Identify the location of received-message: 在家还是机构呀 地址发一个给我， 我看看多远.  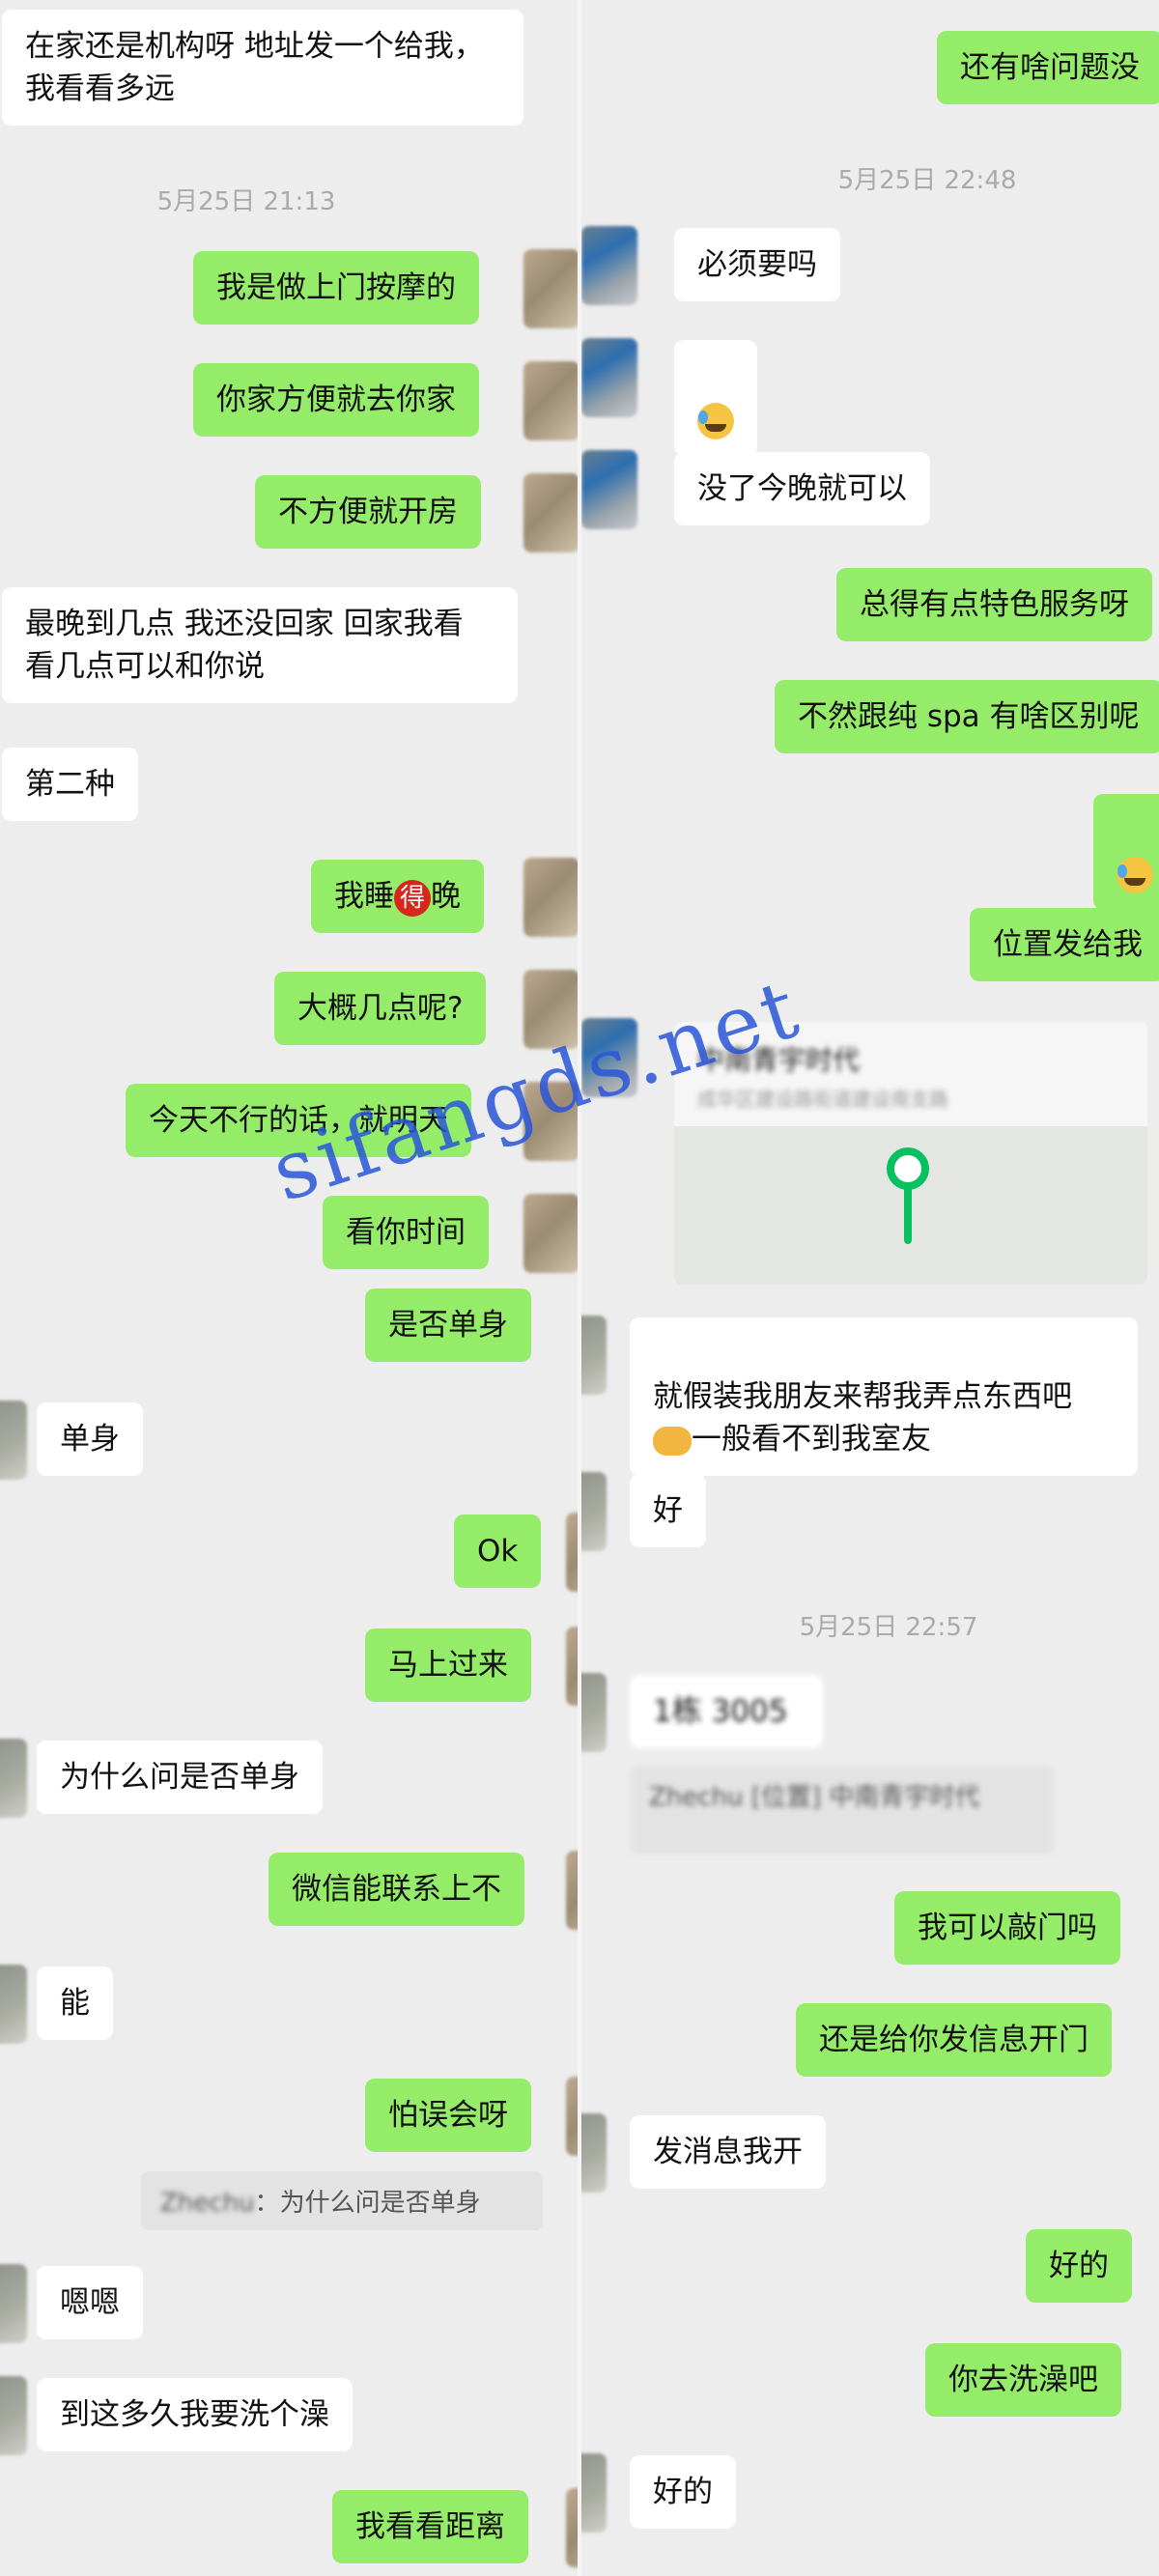
(262, 68).